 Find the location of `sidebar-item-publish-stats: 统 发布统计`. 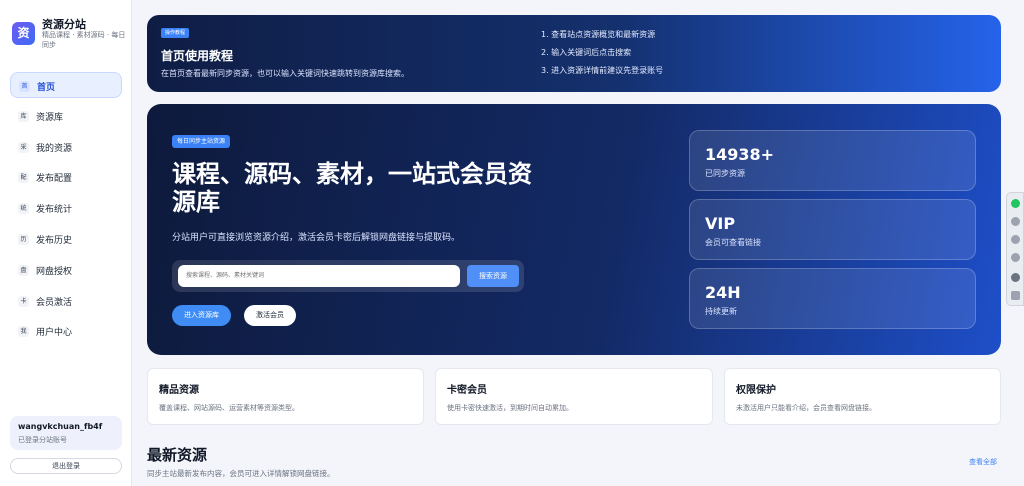

sidebar-item-publish-stats: 统 发布统计 is located at coordinates (66, 208).